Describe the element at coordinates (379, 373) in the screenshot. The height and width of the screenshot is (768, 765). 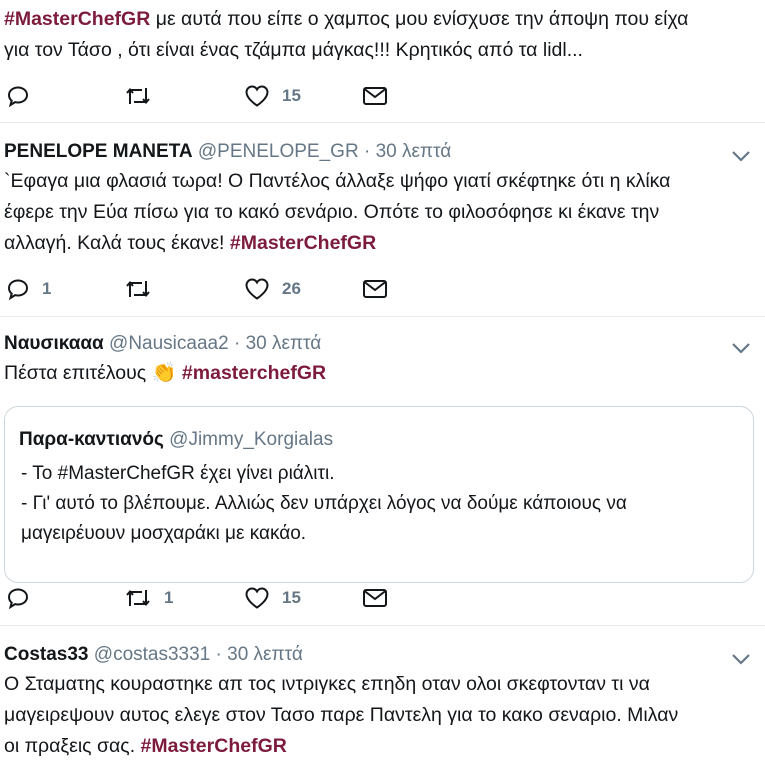
I see `tweet-text: Πέστα επιτέλους 👏 #masterchefGR` at that location.